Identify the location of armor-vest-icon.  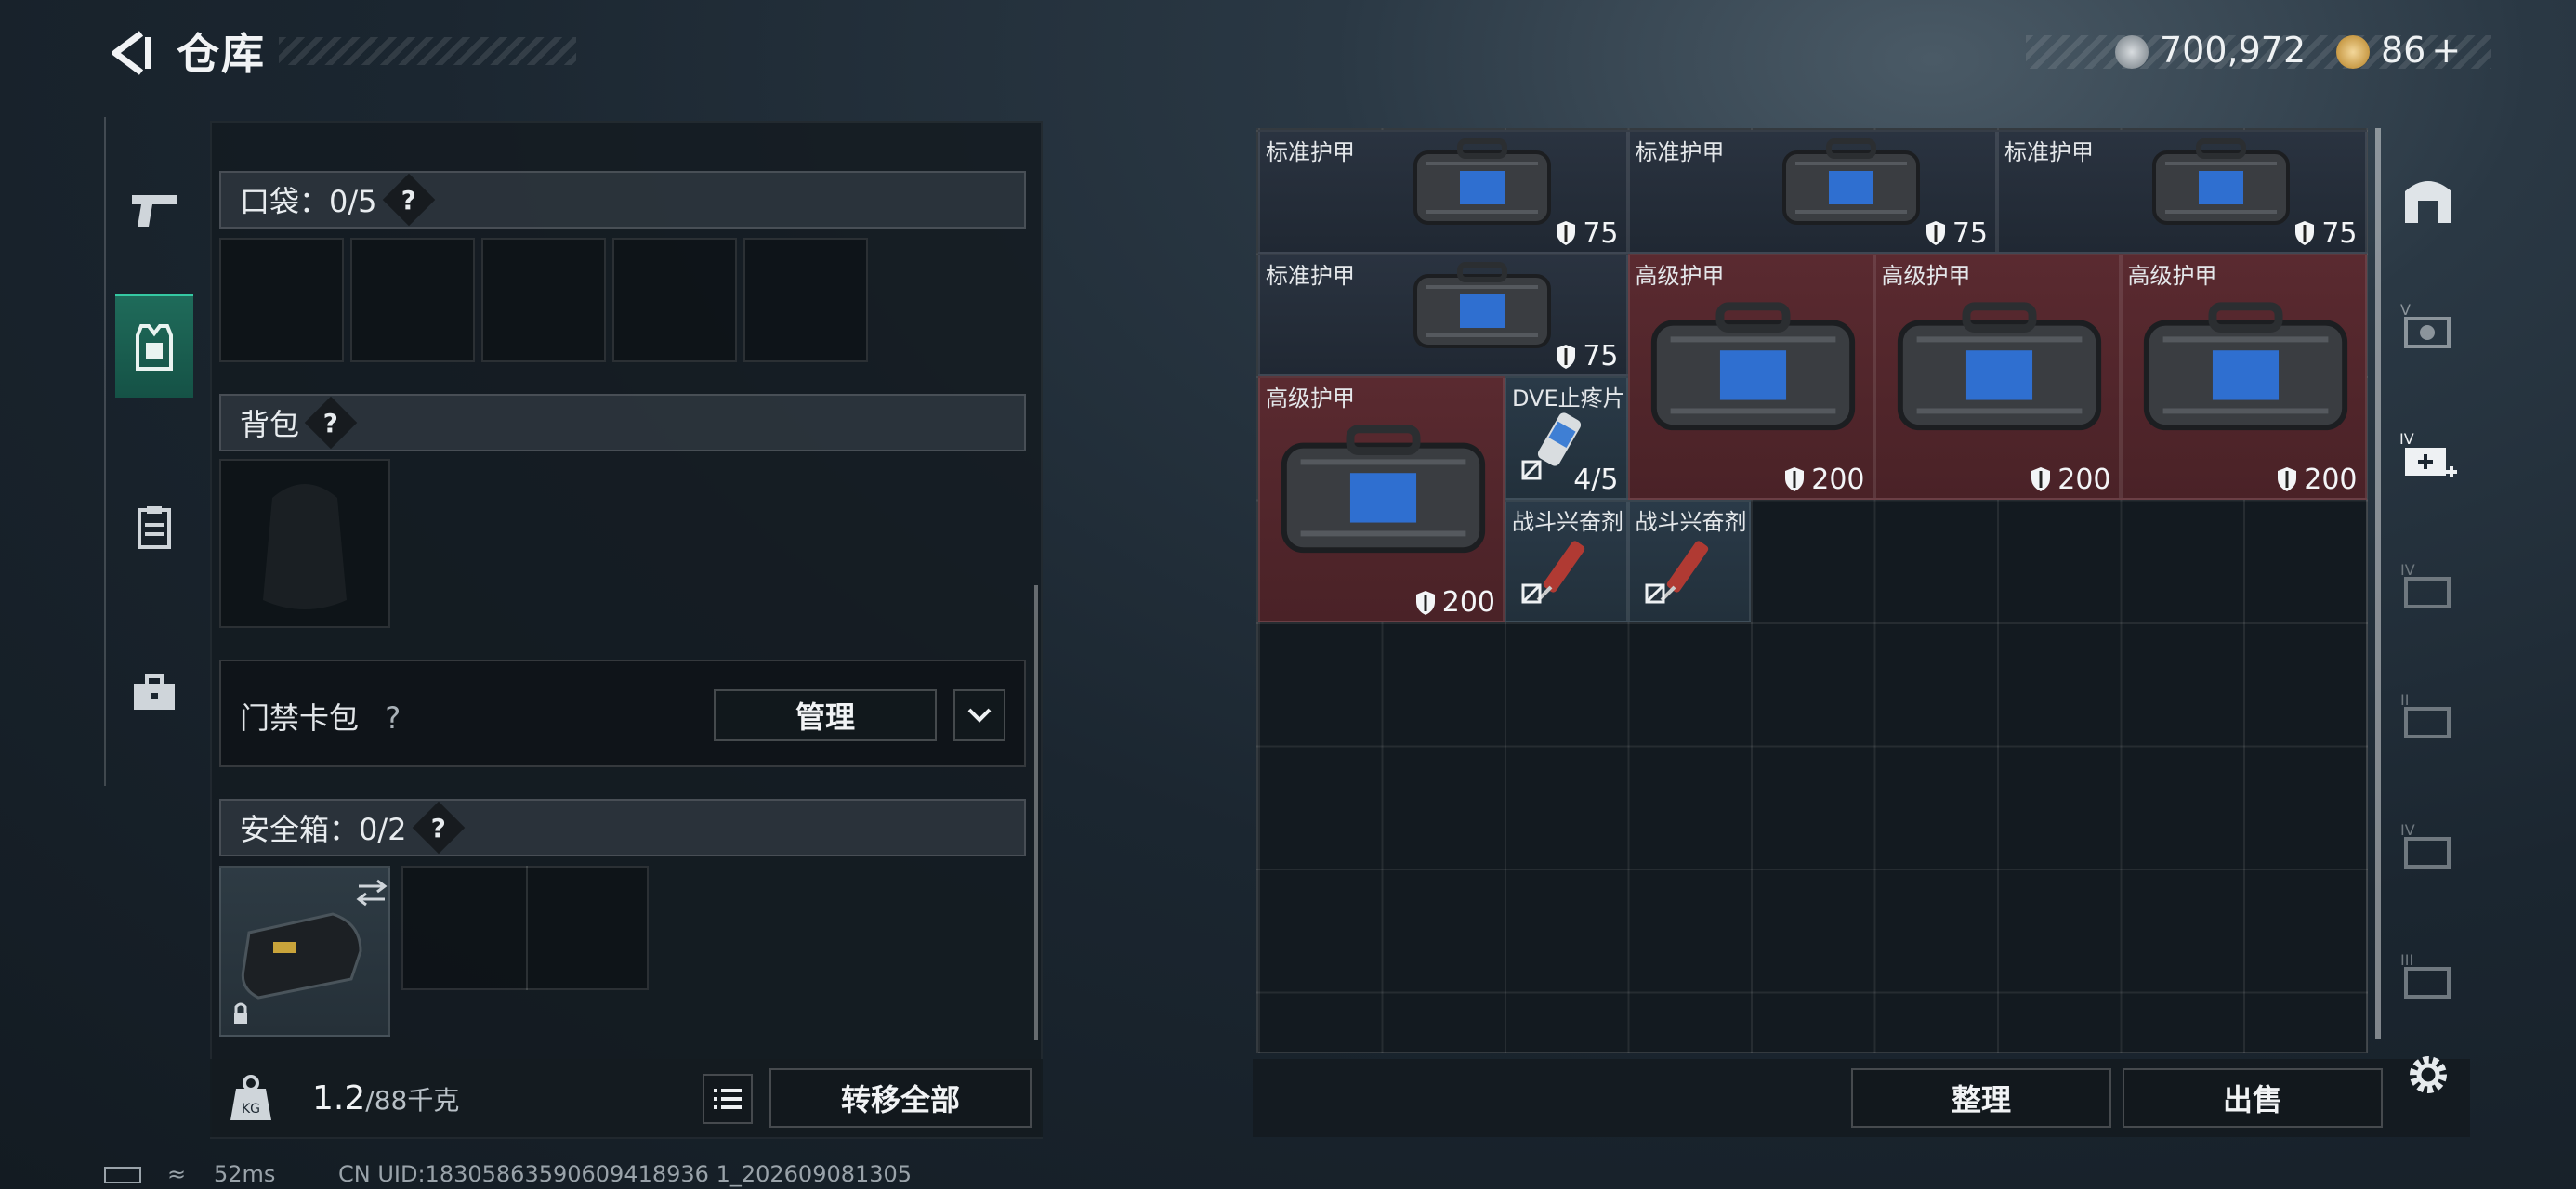
(154, 347).